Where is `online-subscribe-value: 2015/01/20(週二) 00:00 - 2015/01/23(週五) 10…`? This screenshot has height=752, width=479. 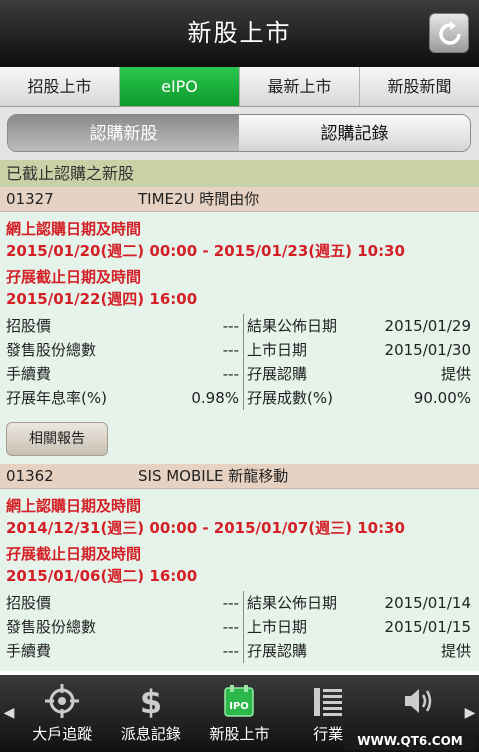
online-subscribe-value: 2015/01/20(週二) 00:00 - 2015/01/23(週五) 10… is located at coordinates (205, 251).